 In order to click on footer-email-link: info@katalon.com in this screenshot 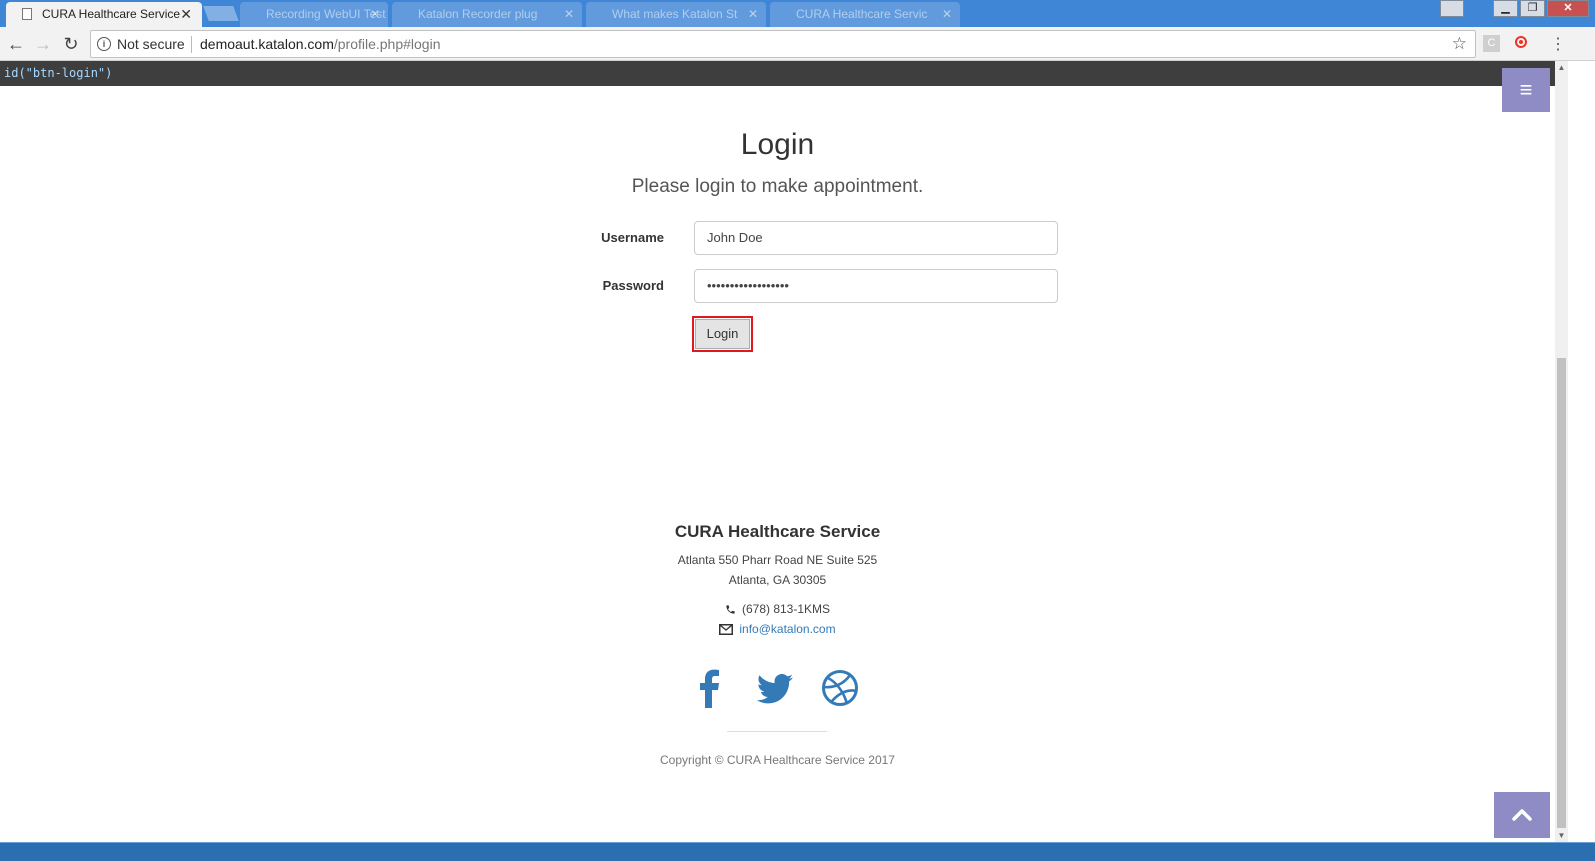, I will do `click(787, 629)`.